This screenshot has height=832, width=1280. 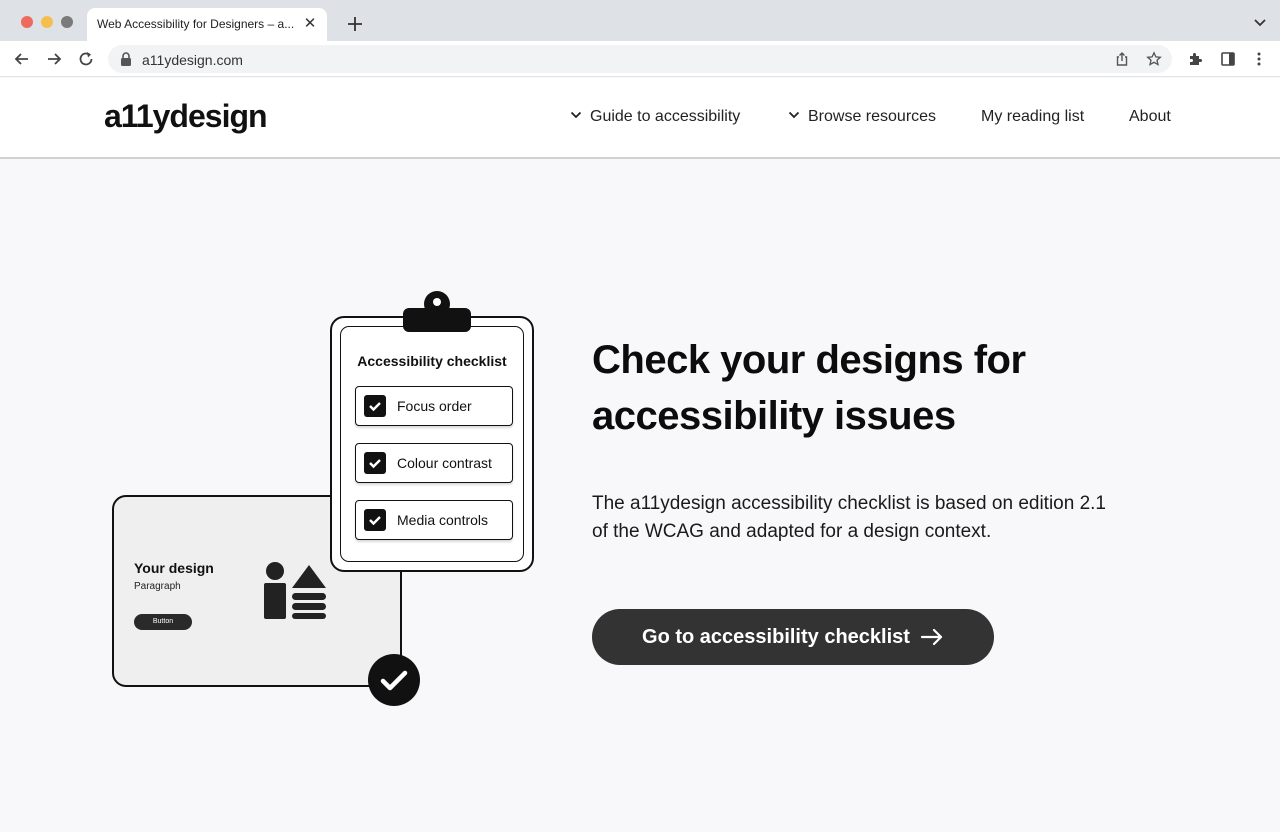 What do you see at coordinates (1259, 59) in the screenshot?
I see `browser-menu-icon` at bounding box center [1259, 59].